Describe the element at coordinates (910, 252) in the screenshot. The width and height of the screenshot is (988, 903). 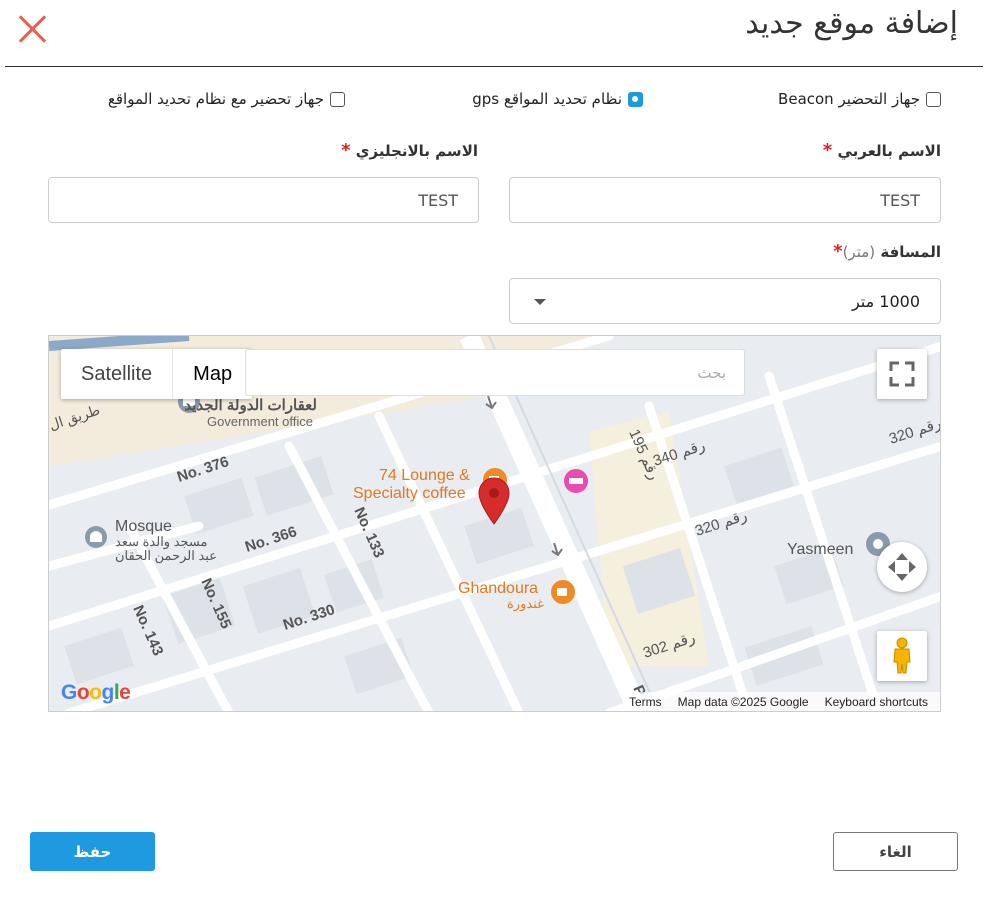
I see `distance-label-text: المسافة` at that location.